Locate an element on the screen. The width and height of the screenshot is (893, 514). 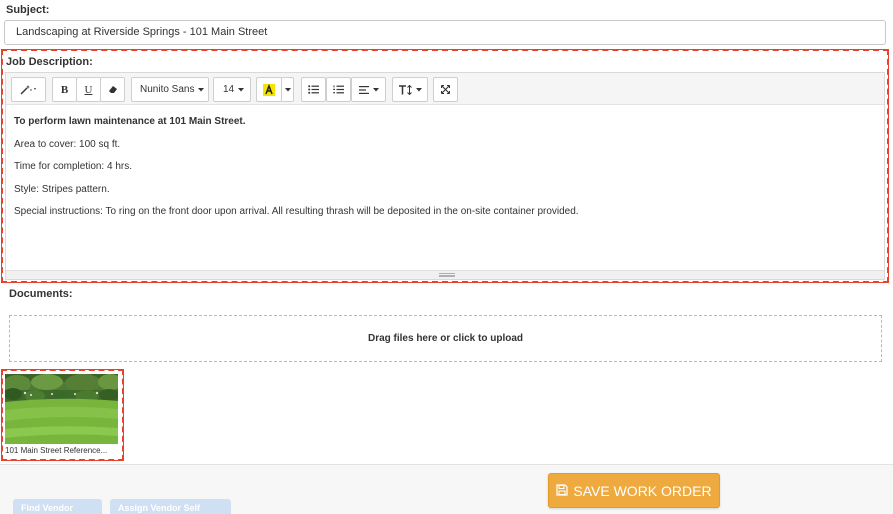
editor-resize-handle is located at coordinates (445, 274).